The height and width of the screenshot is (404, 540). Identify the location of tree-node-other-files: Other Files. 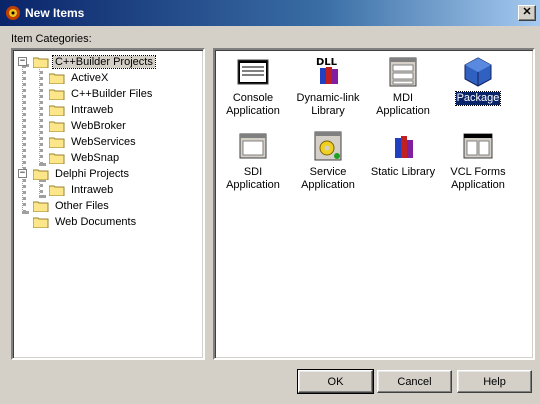
(64, 206).